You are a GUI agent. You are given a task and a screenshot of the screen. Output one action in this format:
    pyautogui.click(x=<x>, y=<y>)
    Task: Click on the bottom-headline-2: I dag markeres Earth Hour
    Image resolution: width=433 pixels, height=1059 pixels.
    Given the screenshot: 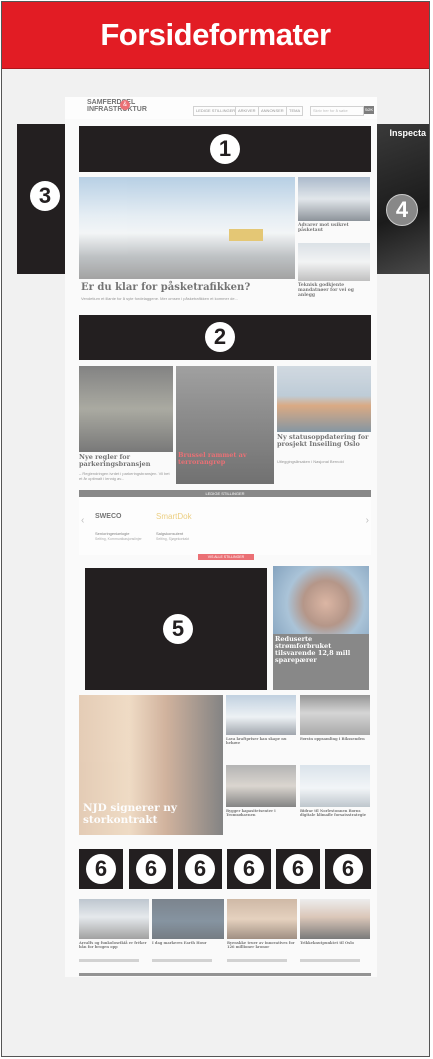 What is the action you would take?
    pyautogui.click(x=188, y=943)
    